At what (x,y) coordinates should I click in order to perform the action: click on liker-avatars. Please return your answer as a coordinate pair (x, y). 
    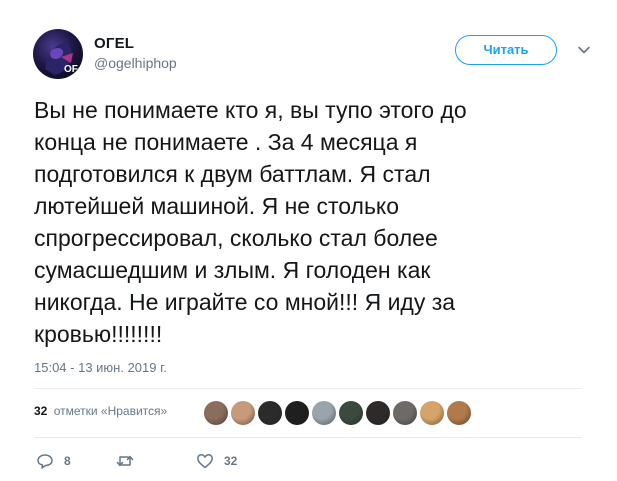
    Looking at the image, I should click on (337, 414).